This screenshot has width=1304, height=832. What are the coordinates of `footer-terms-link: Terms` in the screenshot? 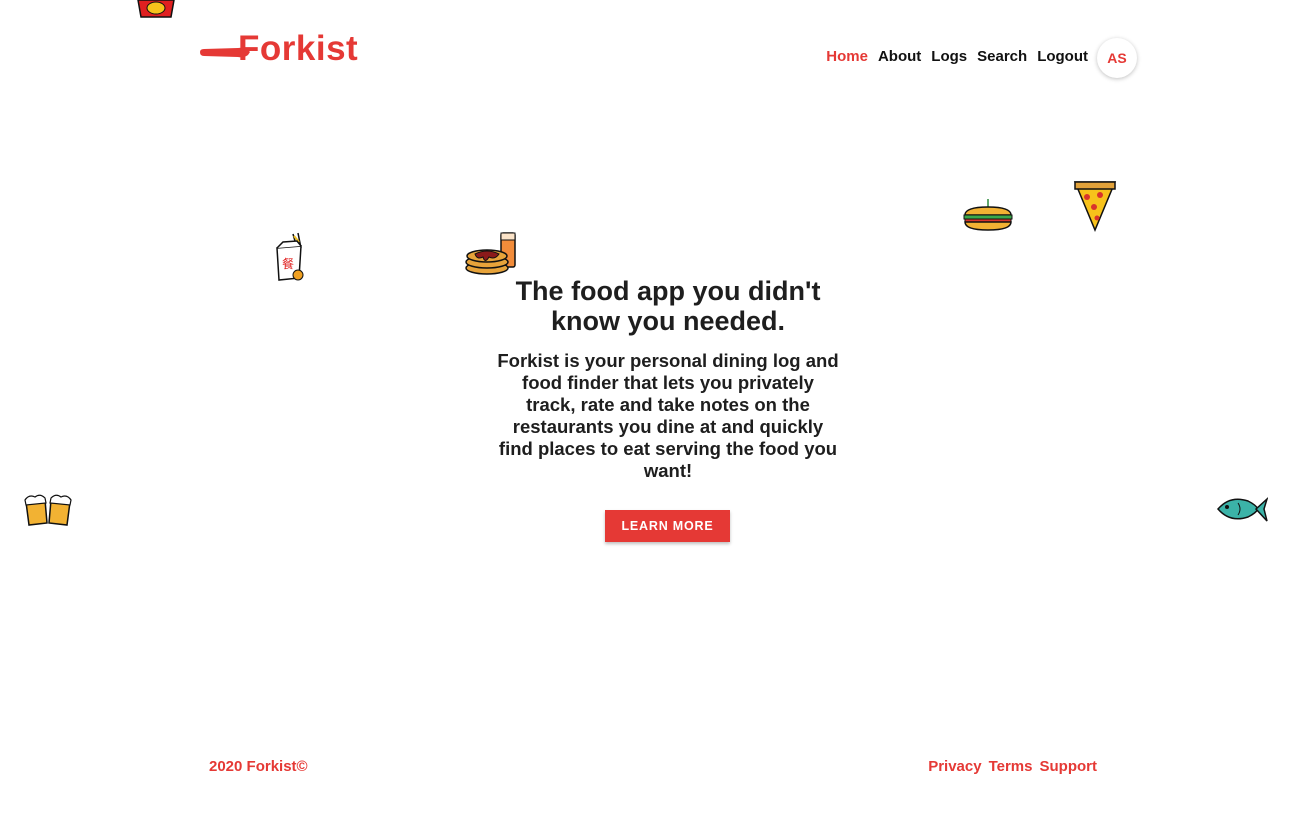 It's located at (1011, 766).